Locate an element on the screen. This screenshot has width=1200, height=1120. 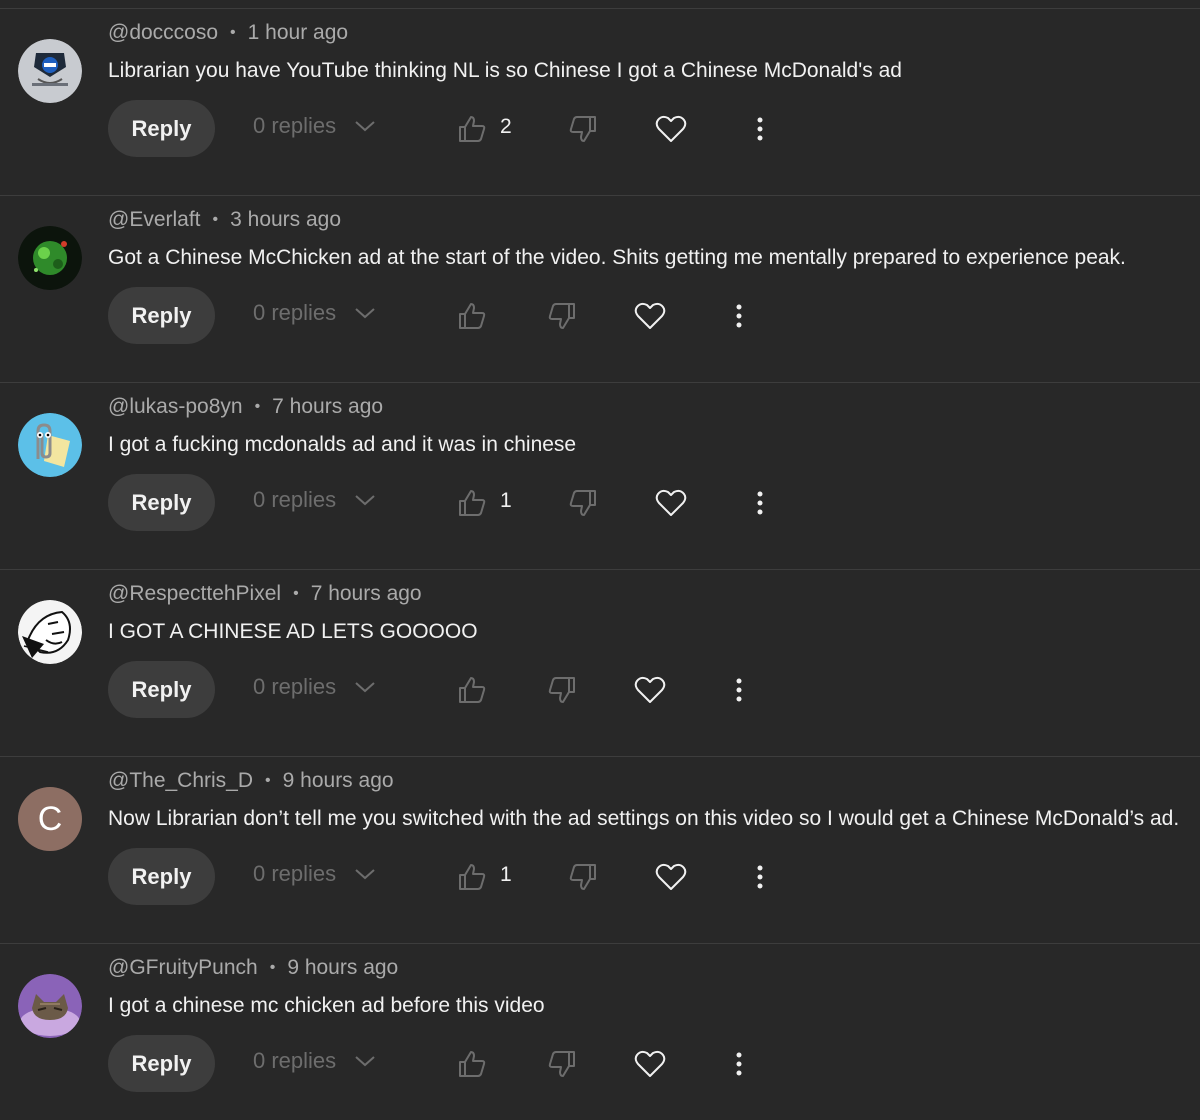
green-planet-avatar-icon is located at coordinates (50, 258).